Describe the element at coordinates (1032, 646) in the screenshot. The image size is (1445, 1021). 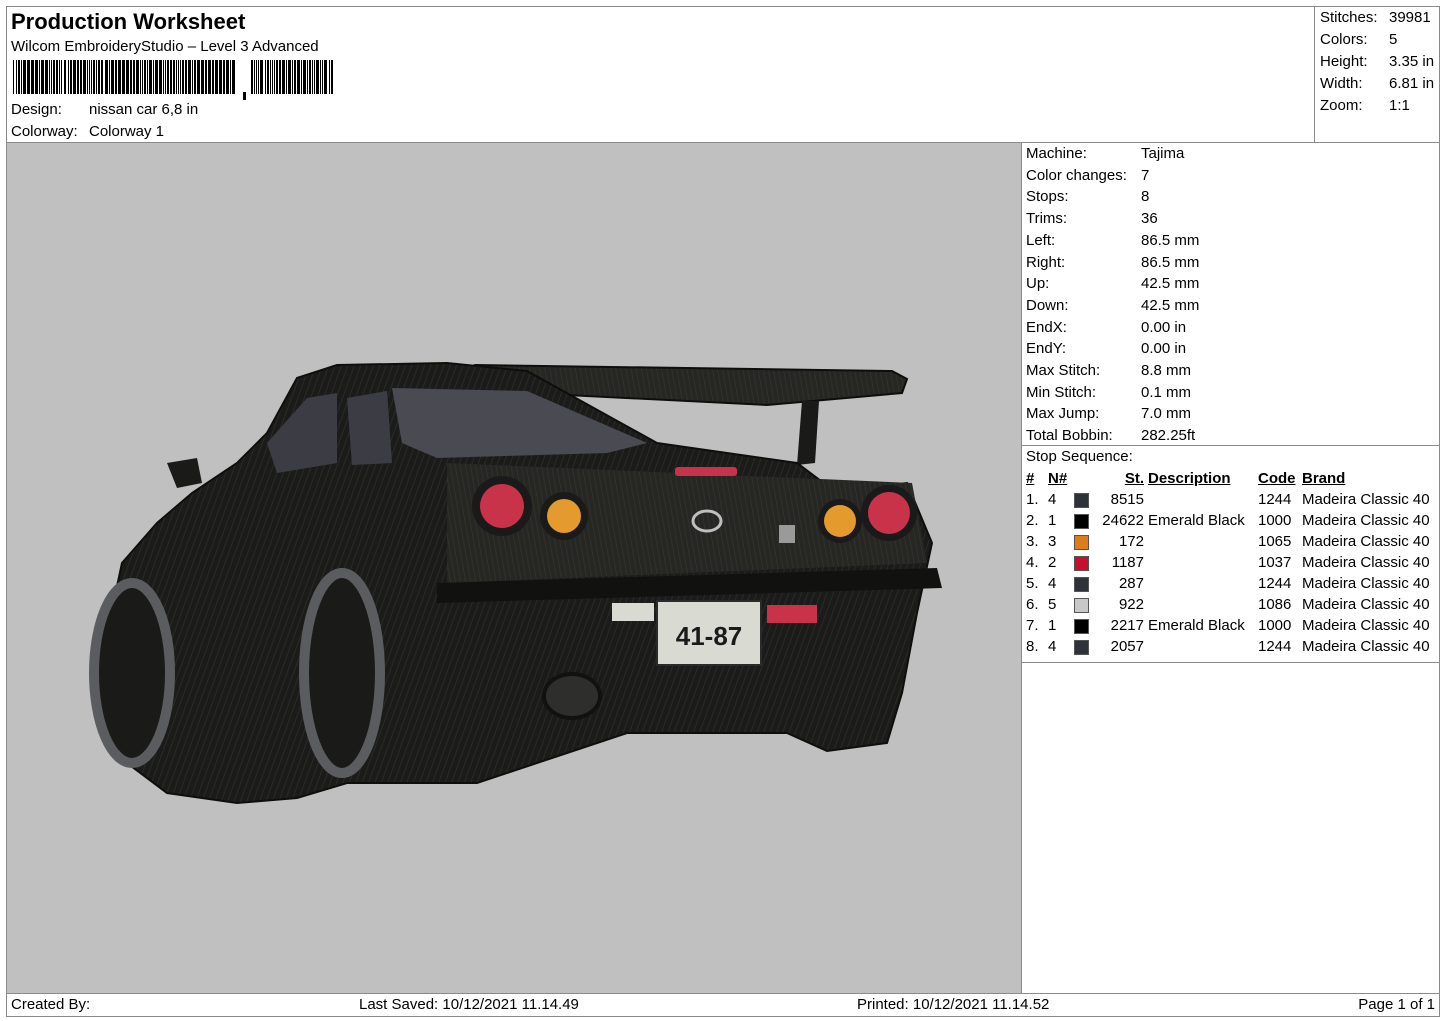
I see `stop-index: 8.` at that location.